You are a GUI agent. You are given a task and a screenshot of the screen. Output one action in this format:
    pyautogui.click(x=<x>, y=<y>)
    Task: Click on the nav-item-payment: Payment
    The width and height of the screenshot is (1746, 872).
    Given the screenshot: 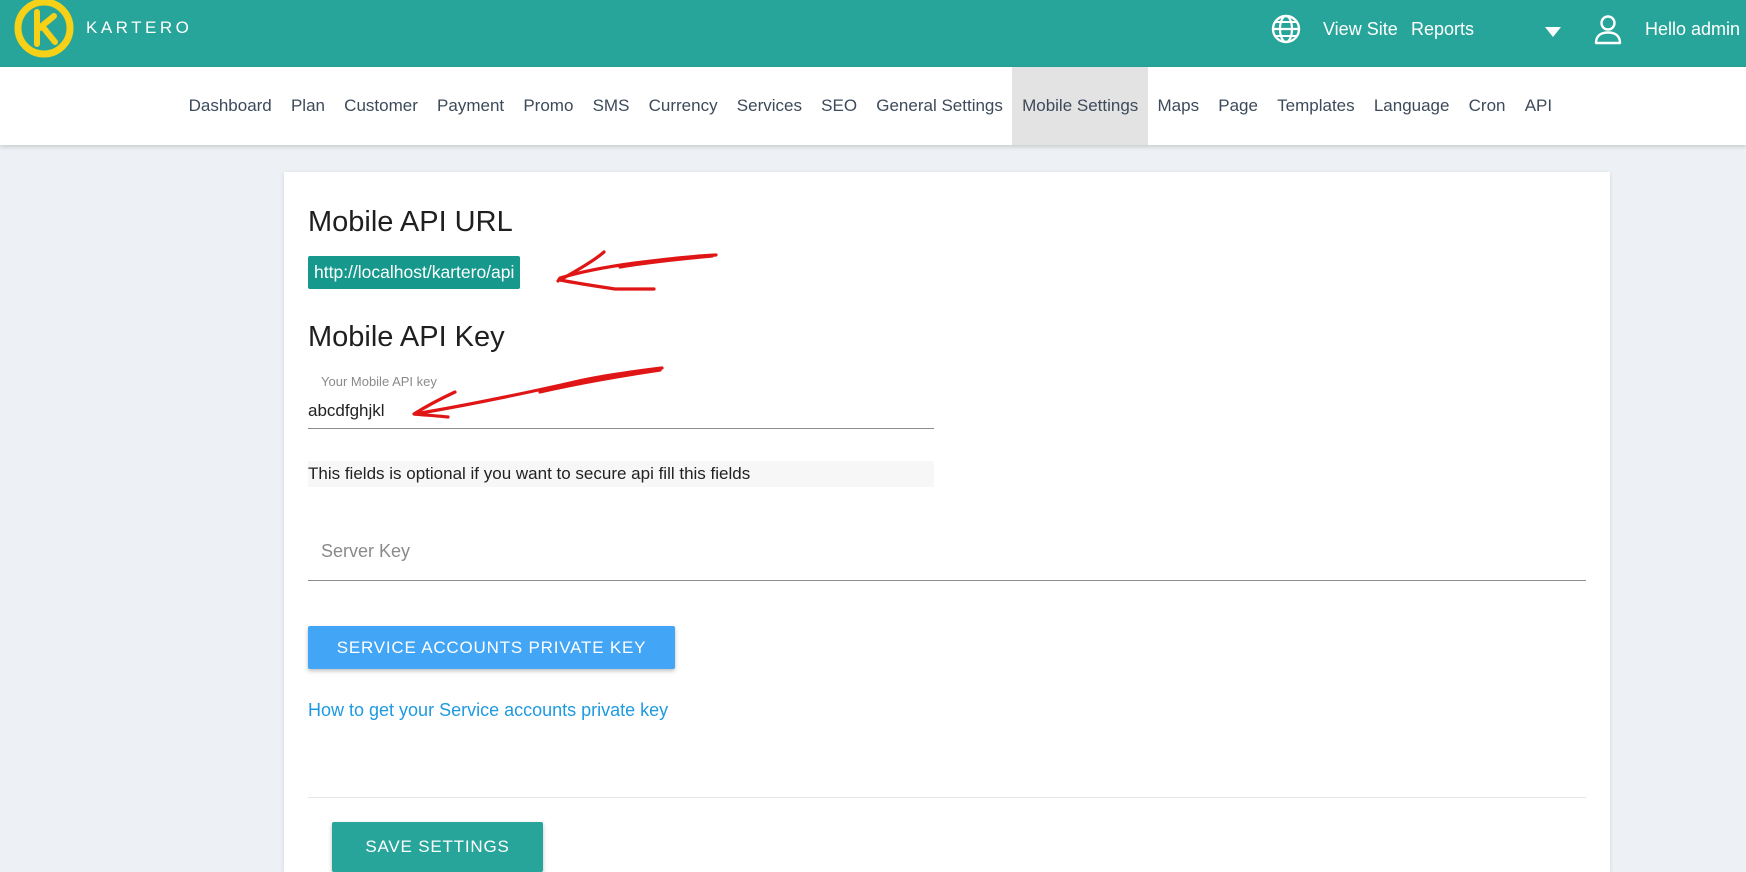 What is the action you would take?
    pyautogui.click(x=470, y=106)
    